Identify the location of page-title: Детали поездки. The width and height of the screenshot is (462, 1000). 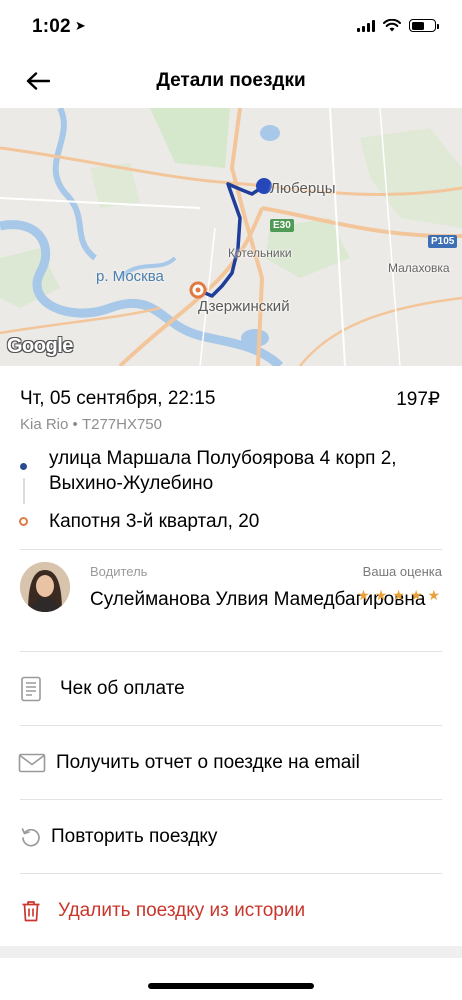
(231, 80).